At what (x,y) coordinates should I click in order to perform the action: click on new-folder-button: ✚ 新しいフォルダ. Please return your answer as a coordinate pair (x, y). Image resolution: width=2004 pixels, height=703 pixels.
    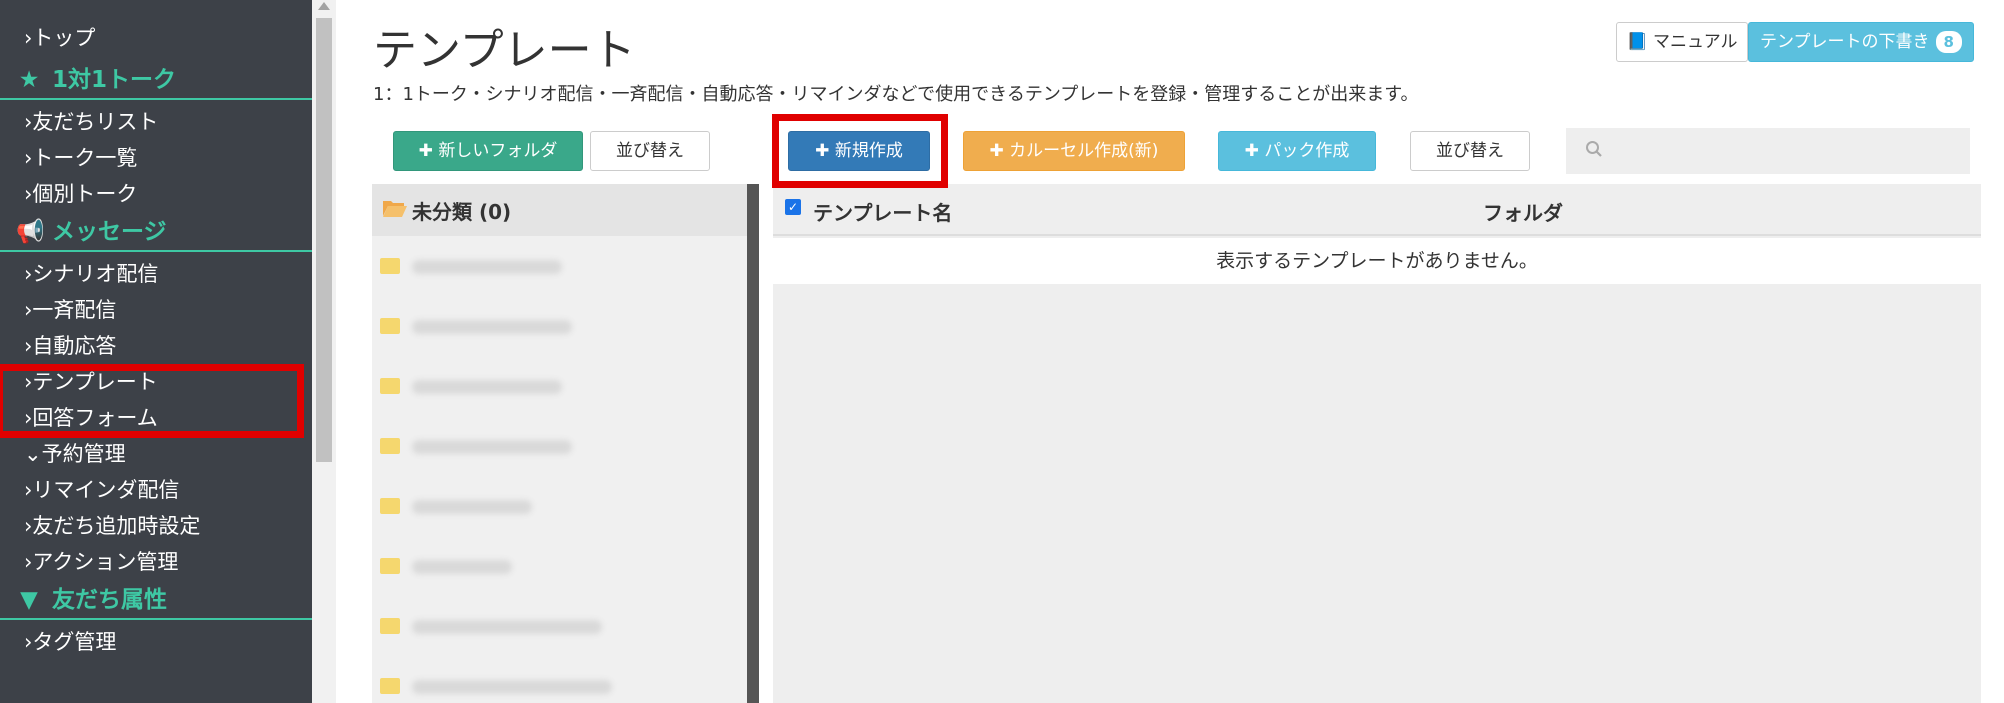
    Looking at the image, I should click on (488, 151).